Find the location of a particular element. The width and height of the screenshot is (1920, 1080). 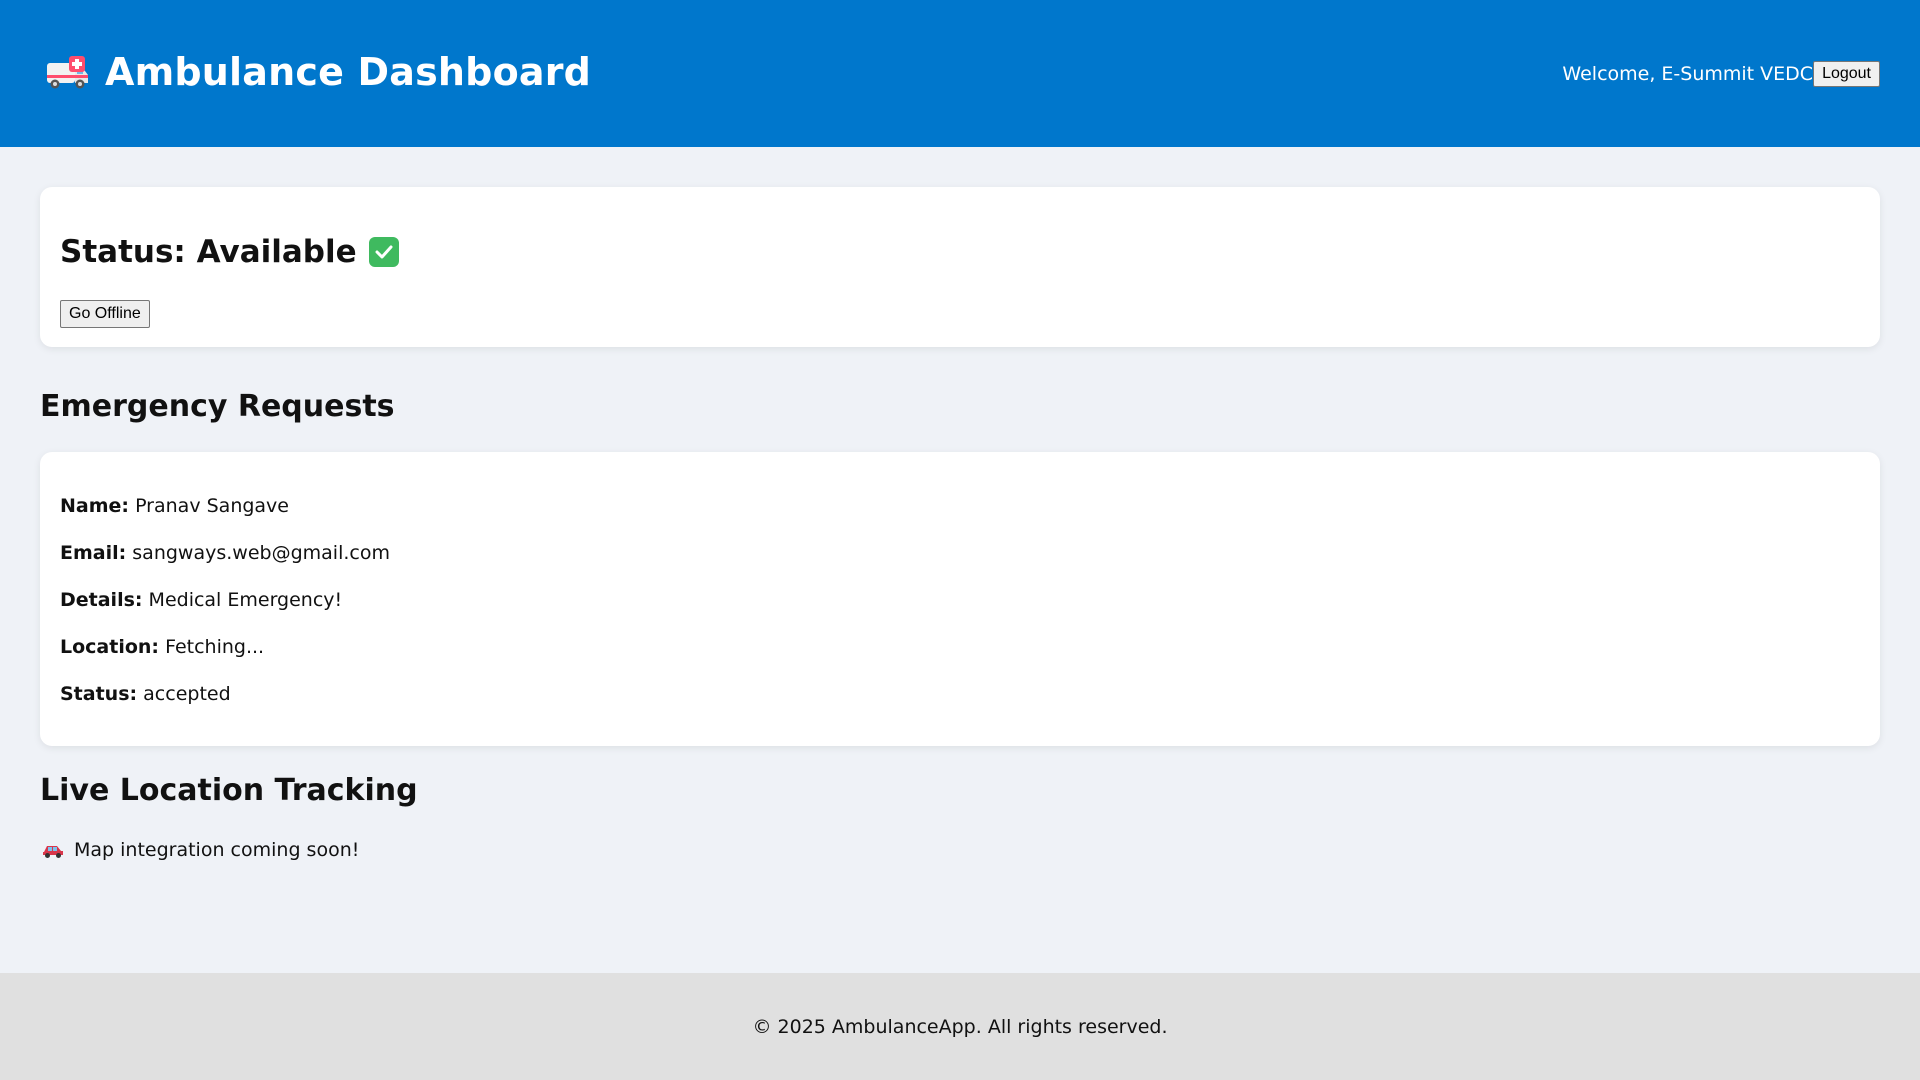

ambulance-icon is located at coordinates (67, 72).